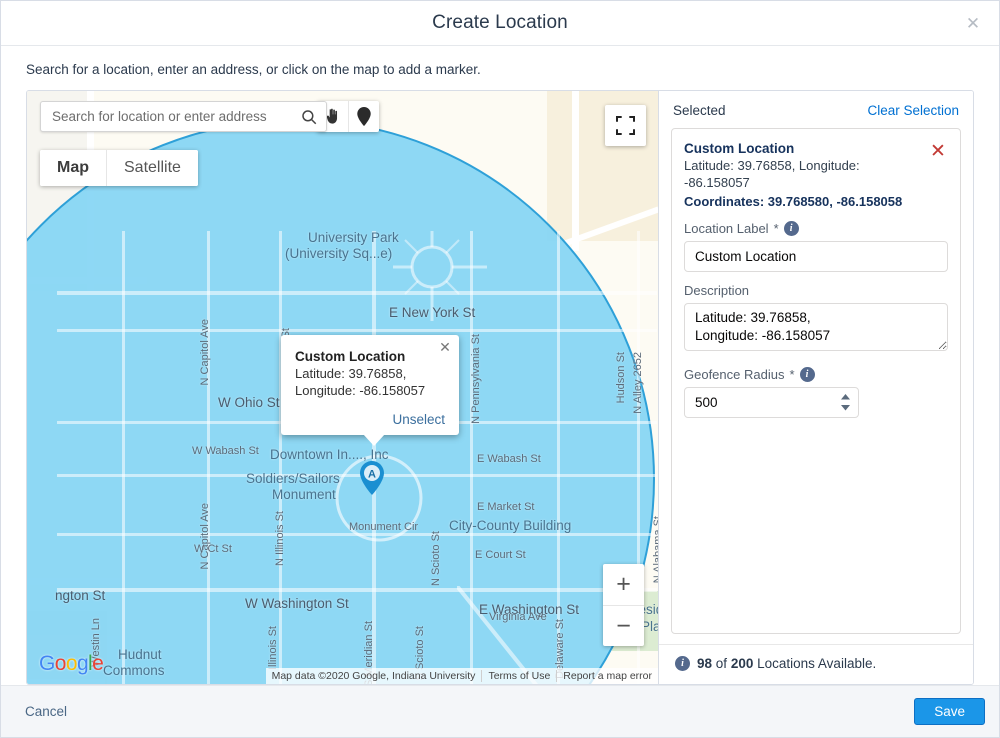 The image size is (1000, 738). Describe the element at coordinates (510, 525) in the screenshot. I see `map-street-label: City-County Building` at that location.